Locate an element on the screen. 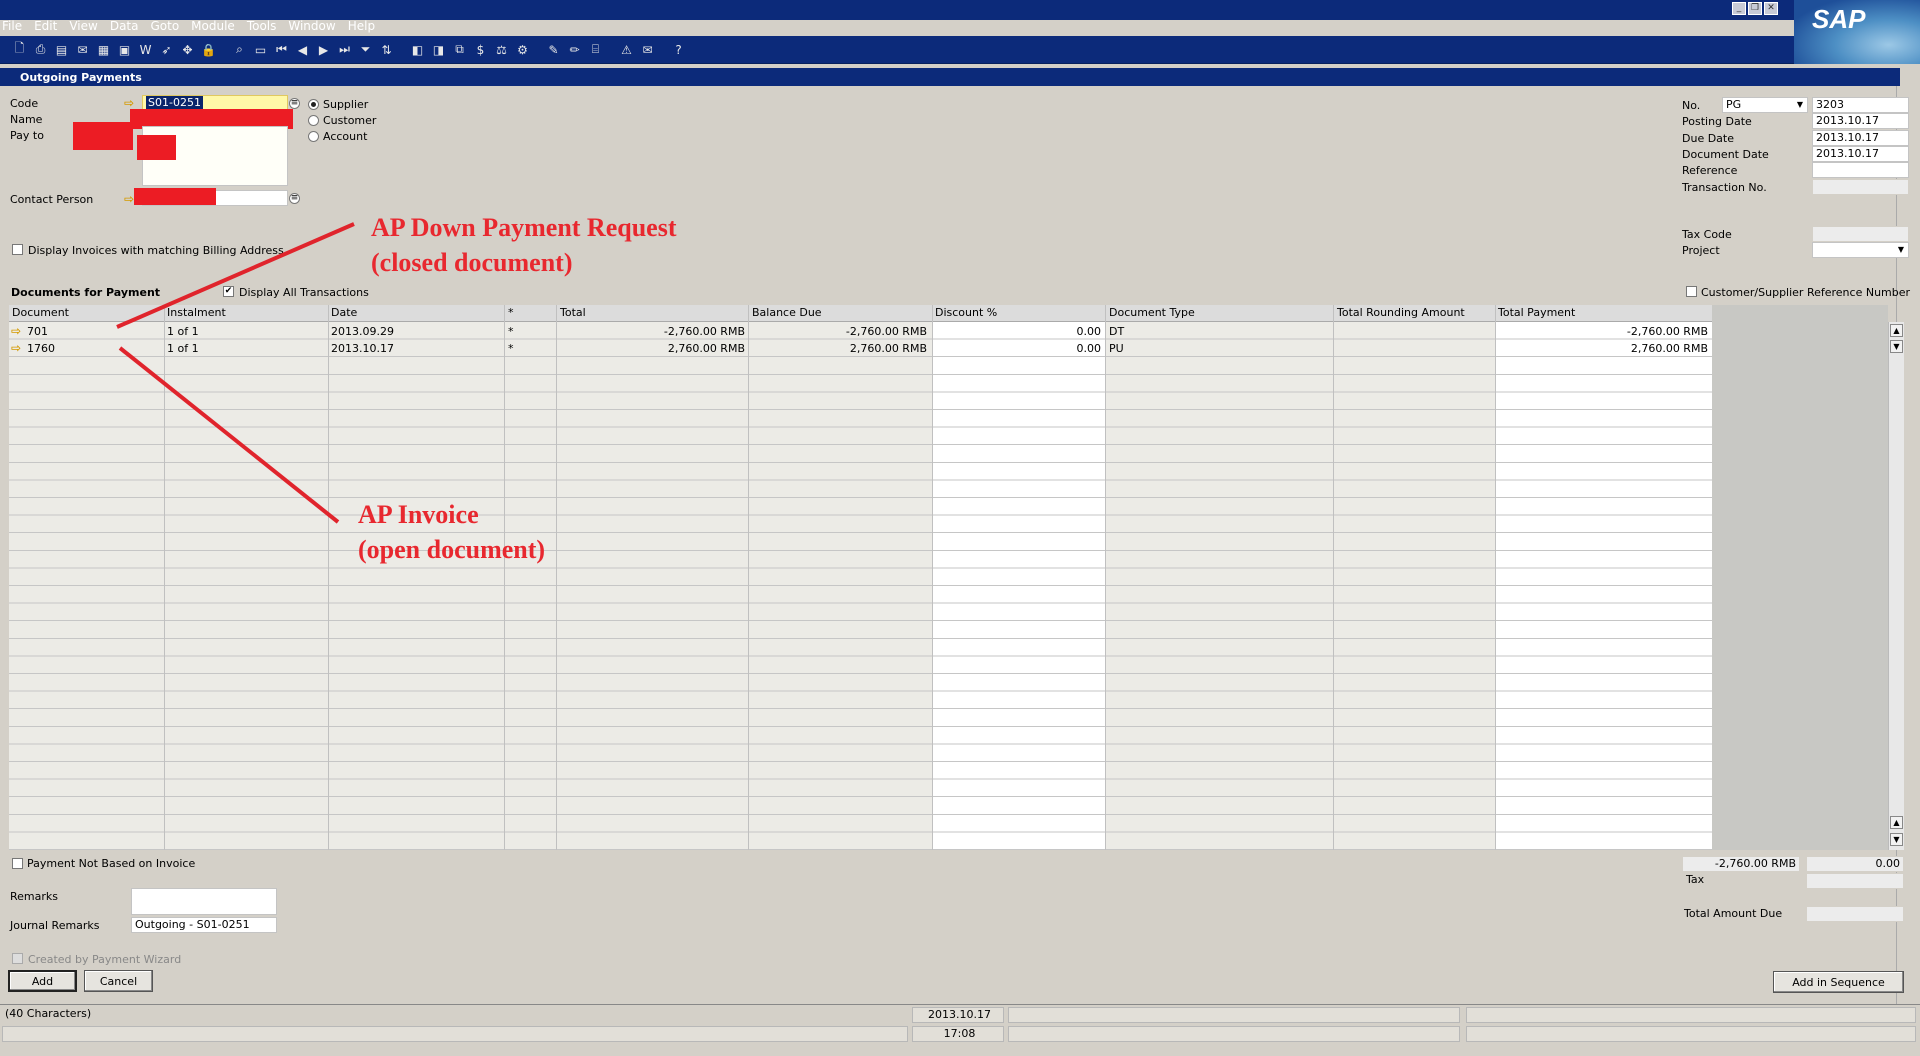 The image size is (1920, 1056). new-document-icon: 🗋 is located at coordinates (19, 49).